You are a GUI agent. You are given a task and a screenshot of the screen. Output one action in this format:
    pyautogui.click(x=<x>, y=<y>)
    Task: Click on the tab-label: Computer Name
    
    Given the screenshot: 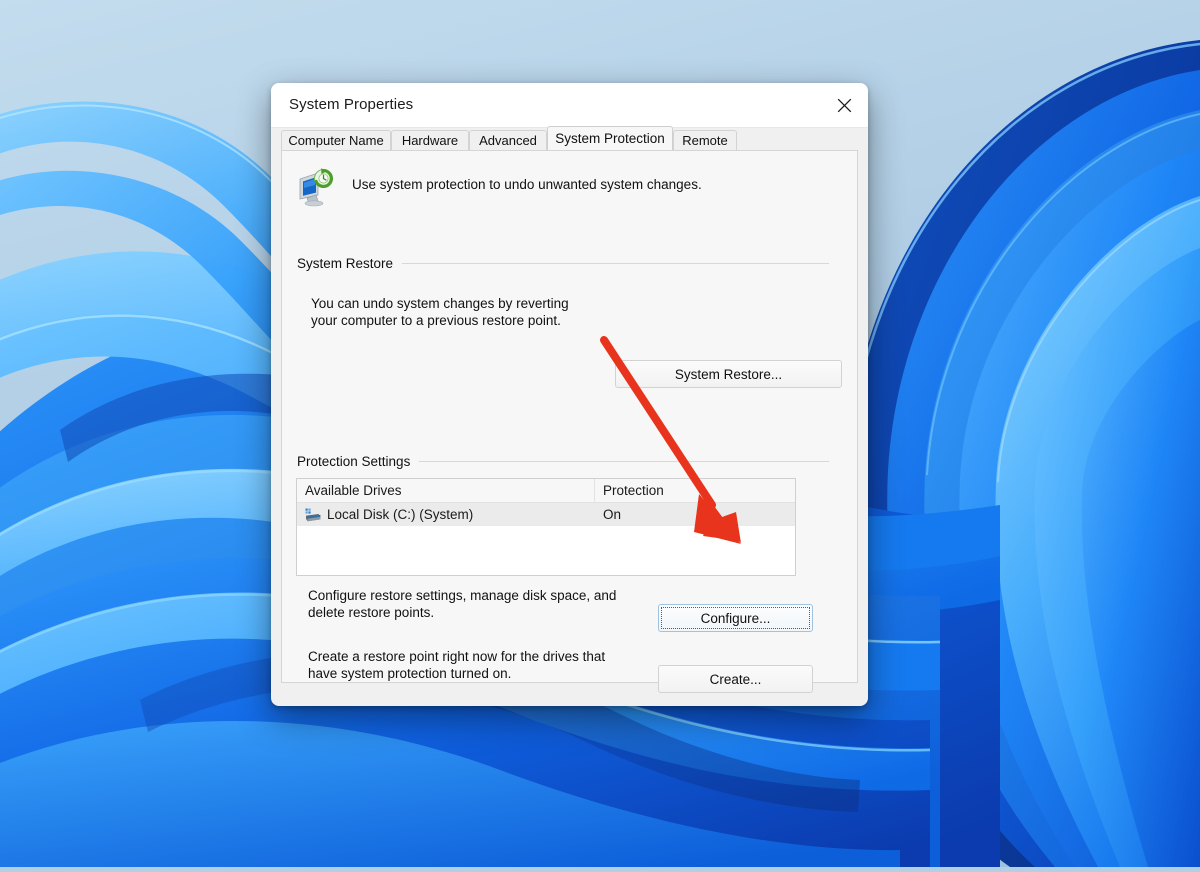 What is the action you would take?
    pyautogui.click(x=336, y=140)
    